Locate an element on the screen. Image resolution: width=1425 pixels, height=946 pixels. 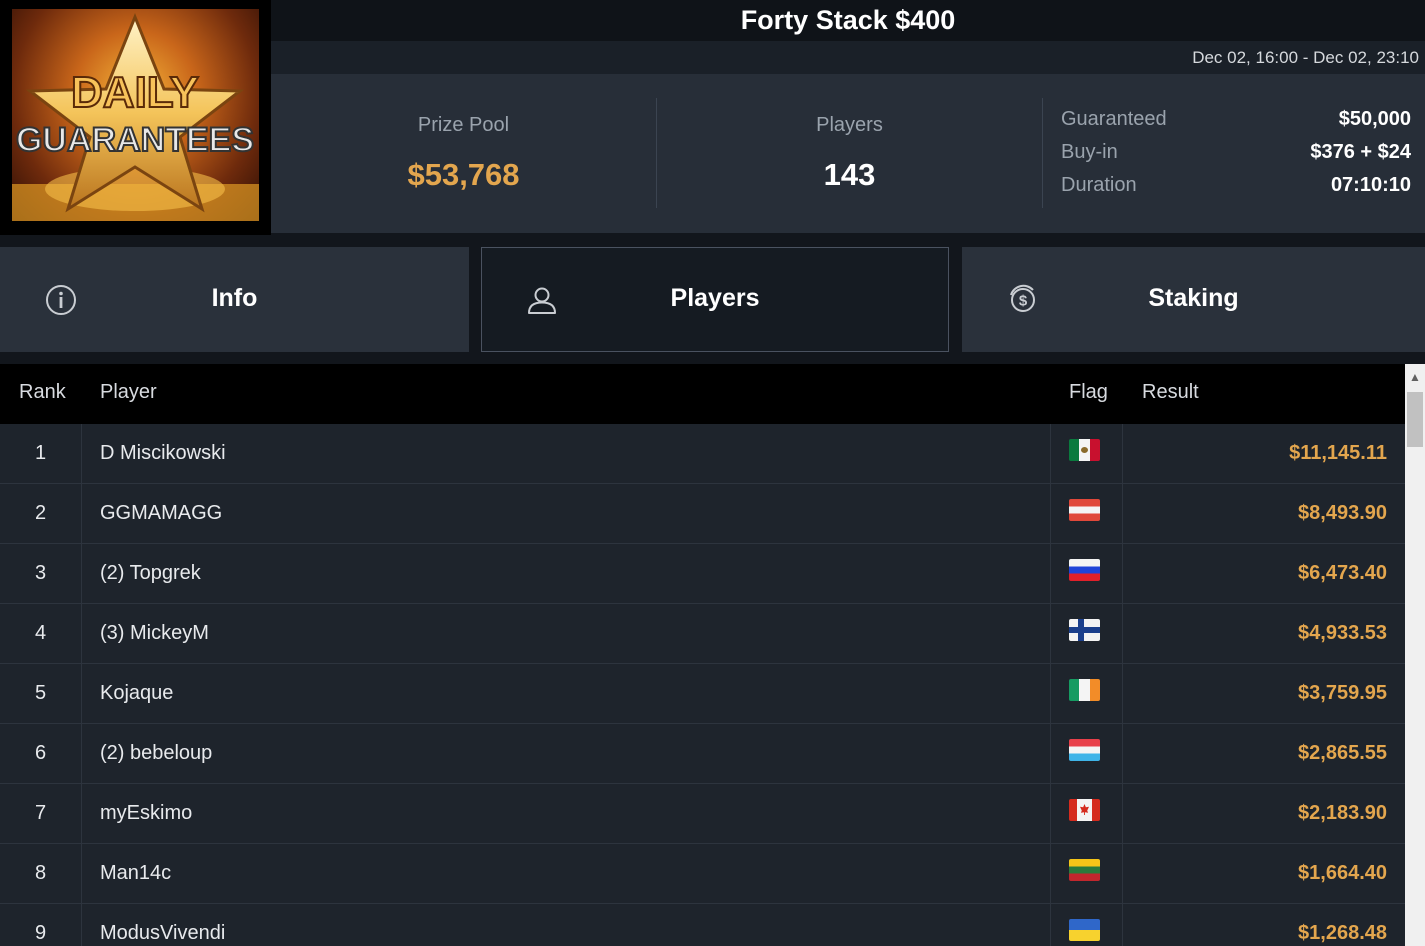
table-row: 5 Kojaque $3,759.95 is located at coordinates (702, 694).